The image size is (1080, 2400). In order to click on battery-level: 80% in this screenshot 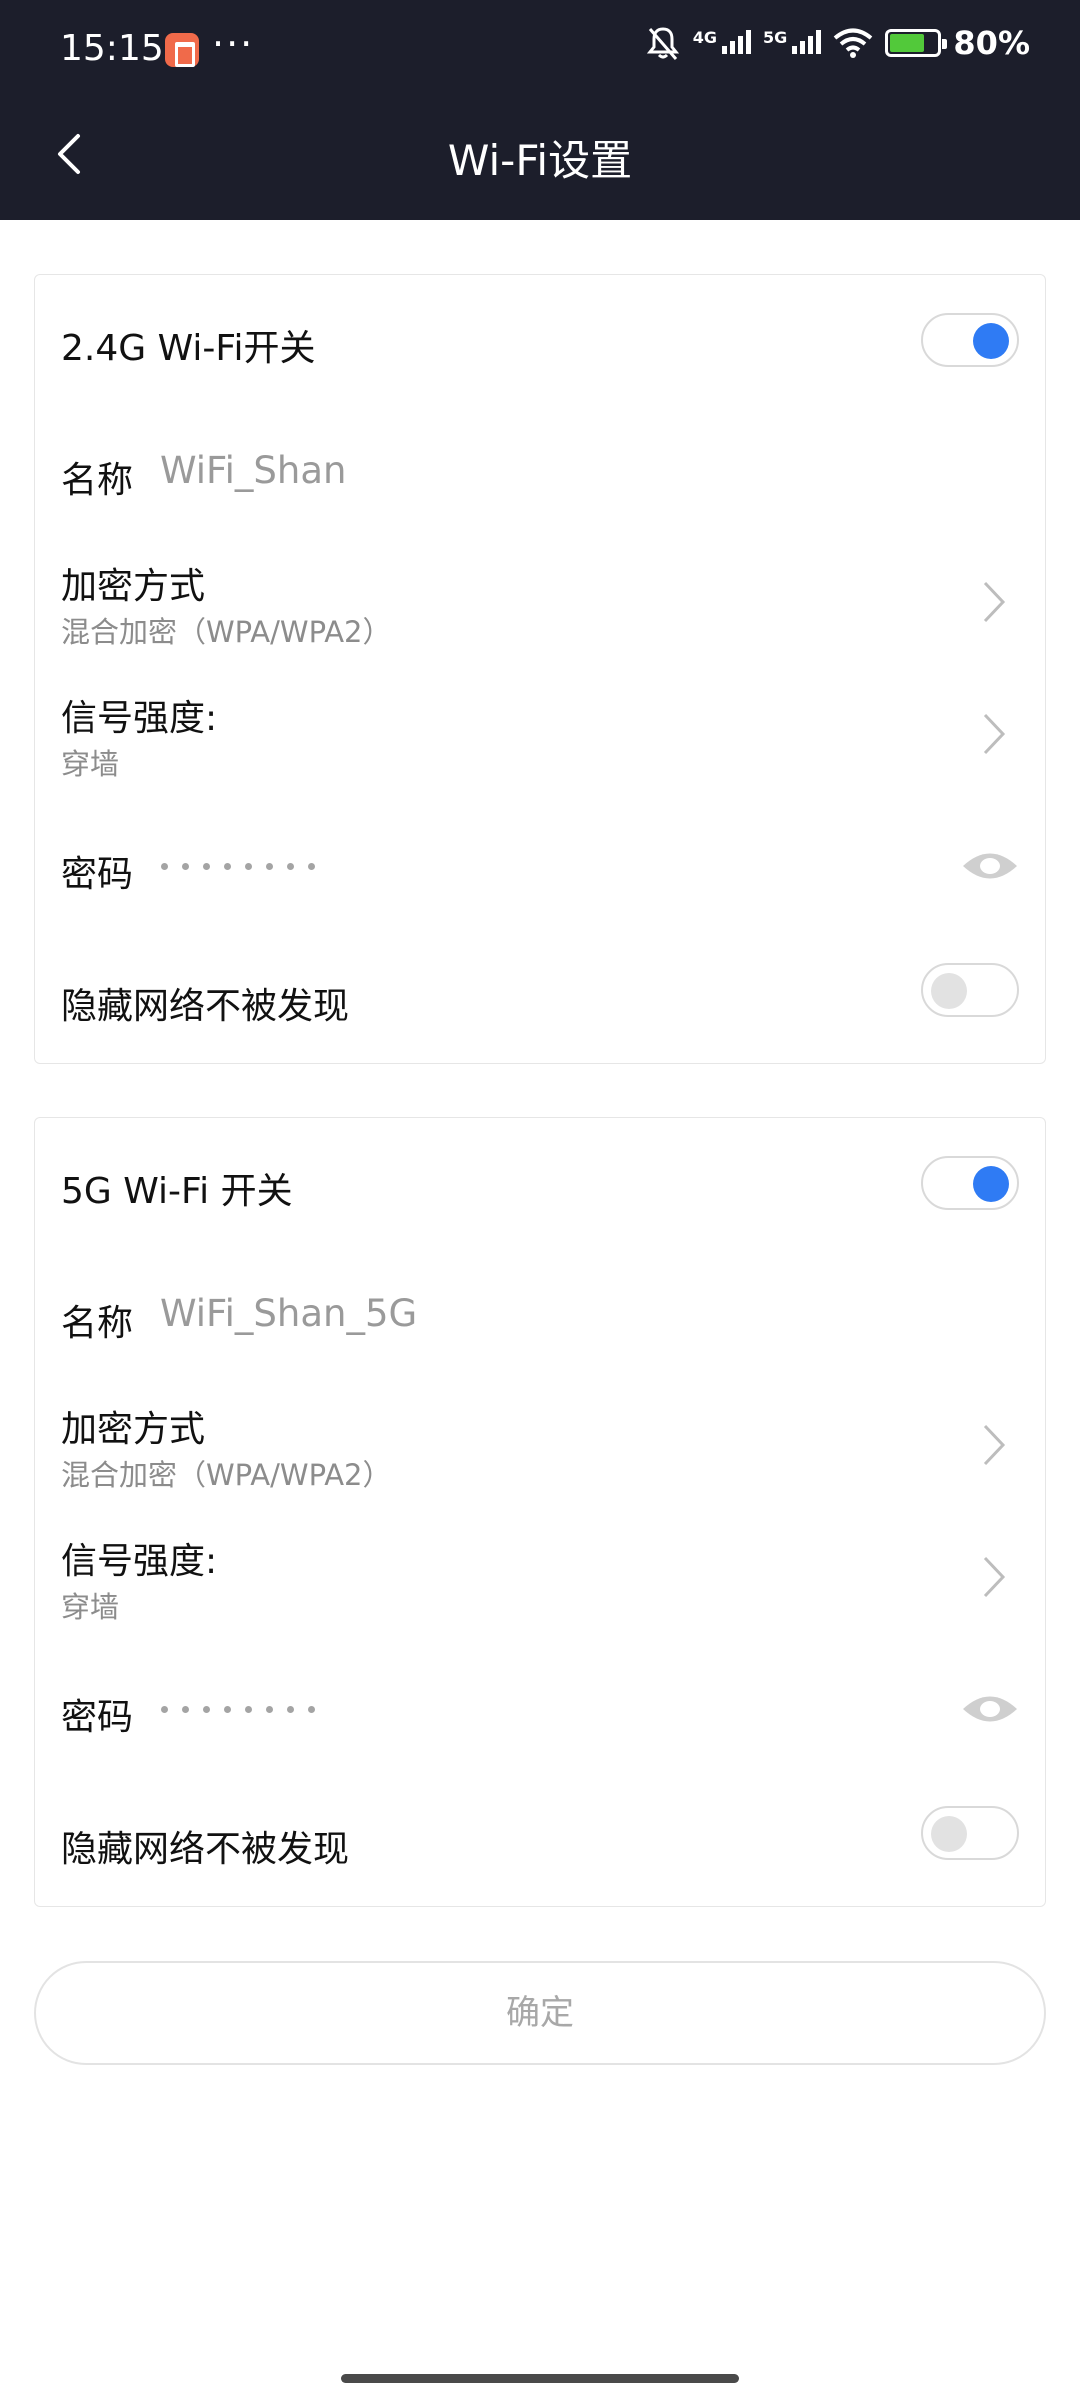, I will do `click(991, 43)`.